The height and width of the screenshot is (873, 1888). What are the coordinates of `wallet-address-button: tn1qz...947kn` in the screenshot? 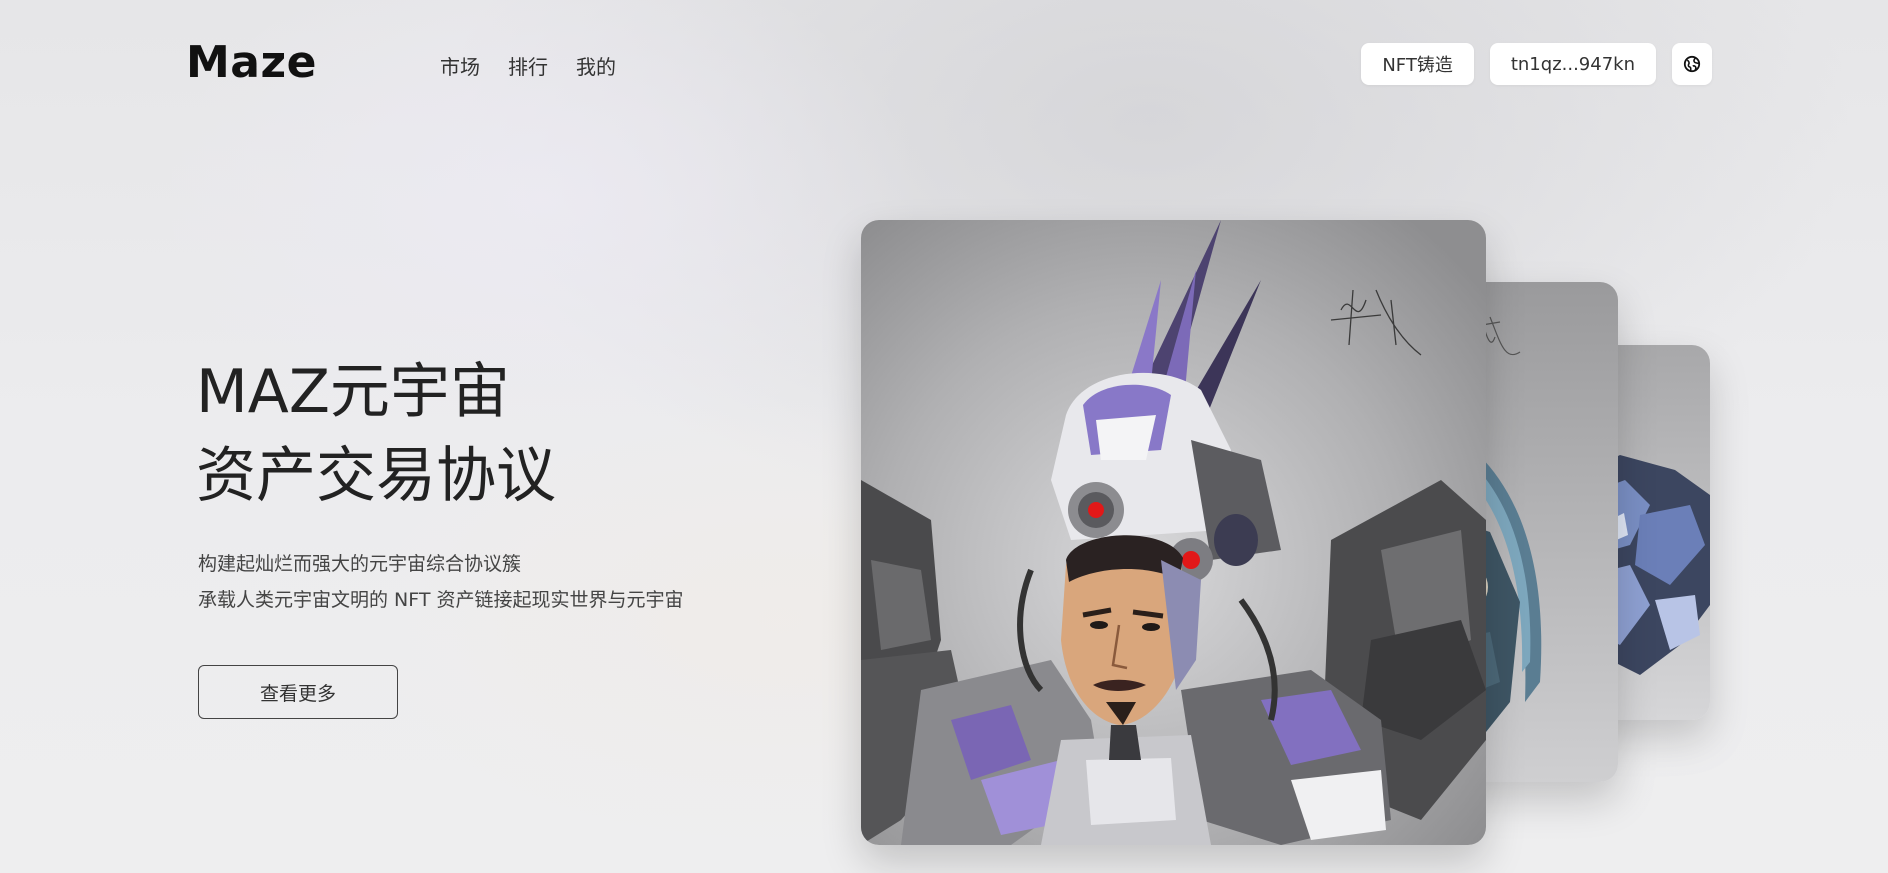 It's located at (1572, 64).